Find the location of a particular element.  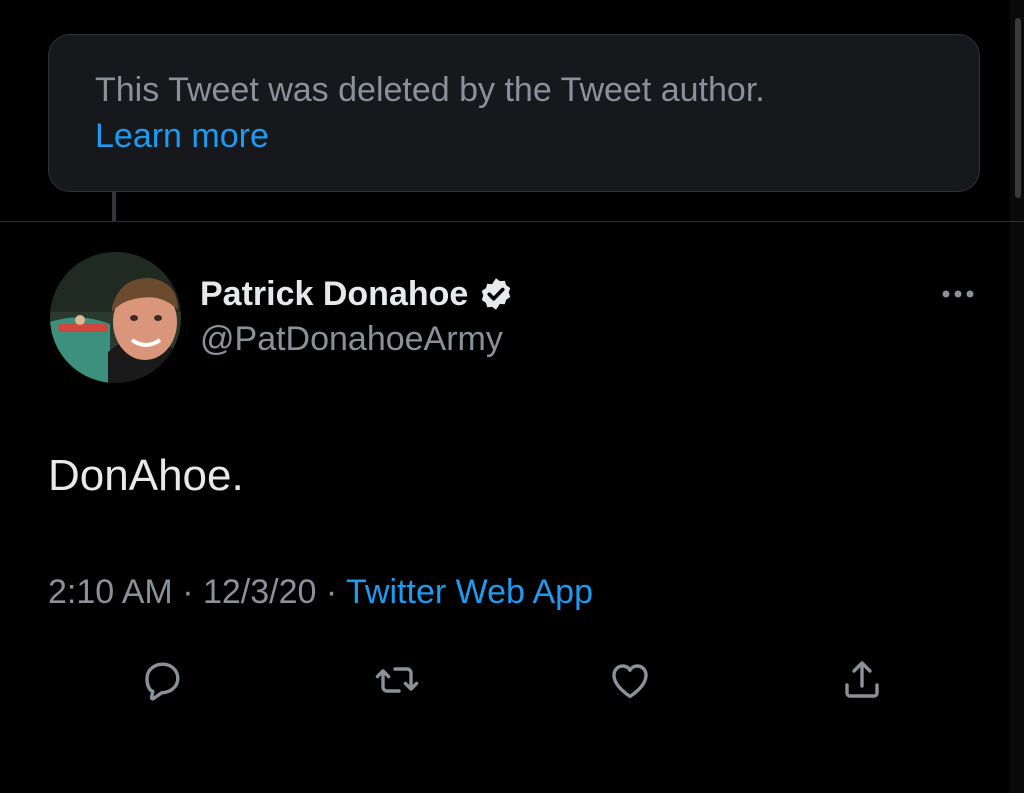

reply-icon is located at coordinates (162, 681).